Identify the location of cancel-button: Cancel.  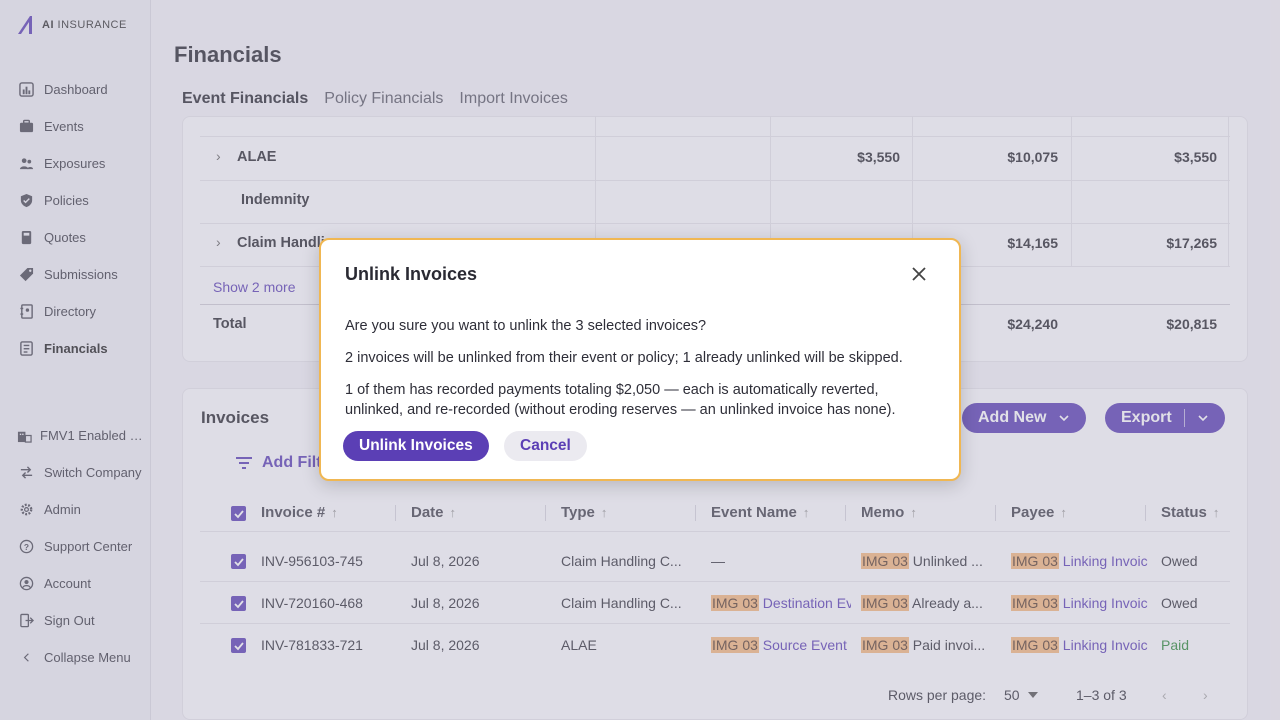
(545, 446).